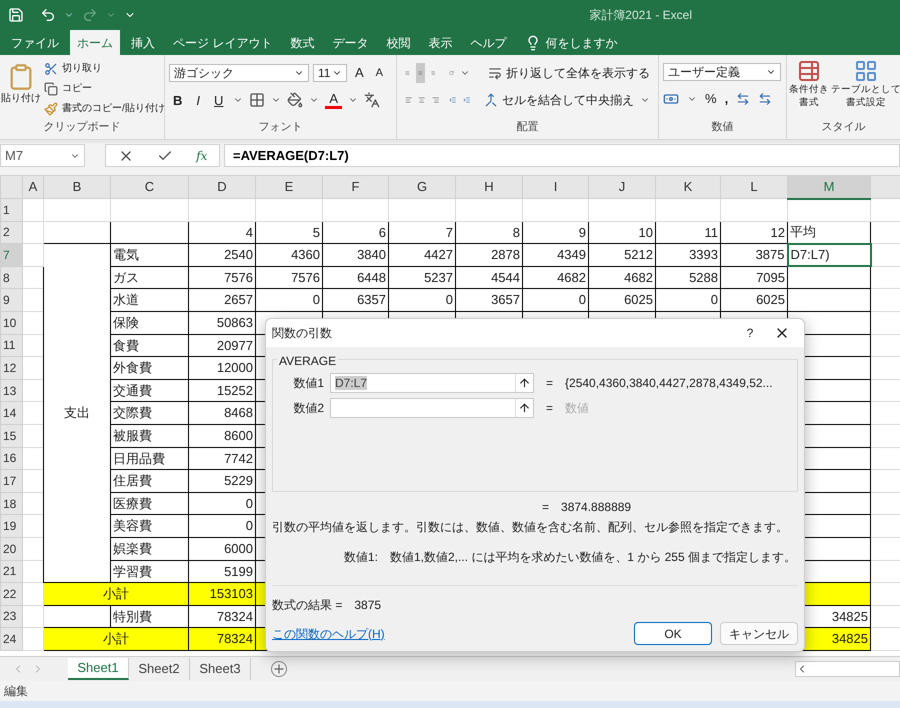 The image size is (900, 708). What do you see at coordinates (295, 100) in the screenshot?
I see `fill-color-icon` at bounding box center [295, 100].